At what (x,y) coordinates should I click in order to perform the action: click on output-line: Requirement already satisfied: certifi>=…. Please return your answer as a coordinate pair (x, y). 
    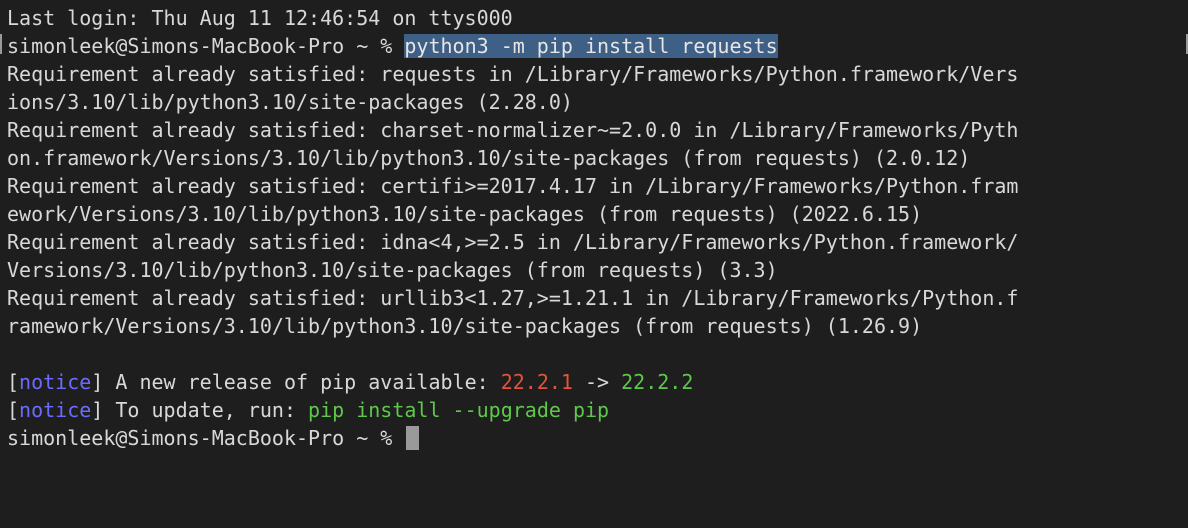
    Looking at the image, I should click on (513, 186).